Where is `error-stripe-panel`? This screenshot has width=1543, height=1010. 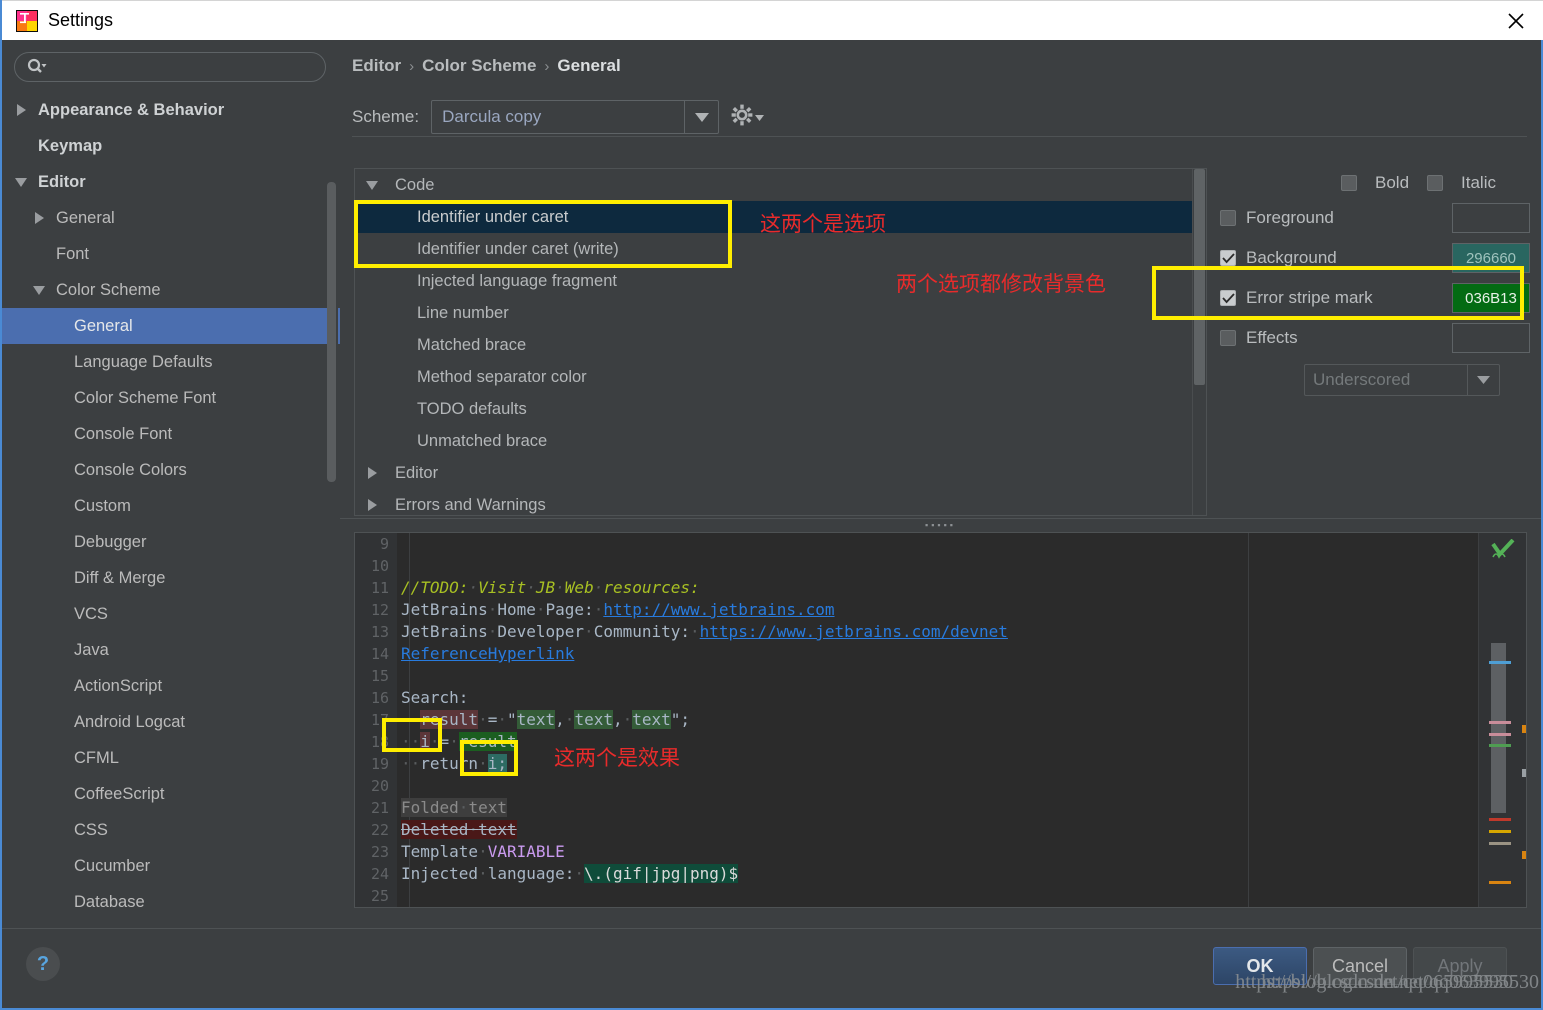
error-stripe-panel is located at coordinates (1502, 720).